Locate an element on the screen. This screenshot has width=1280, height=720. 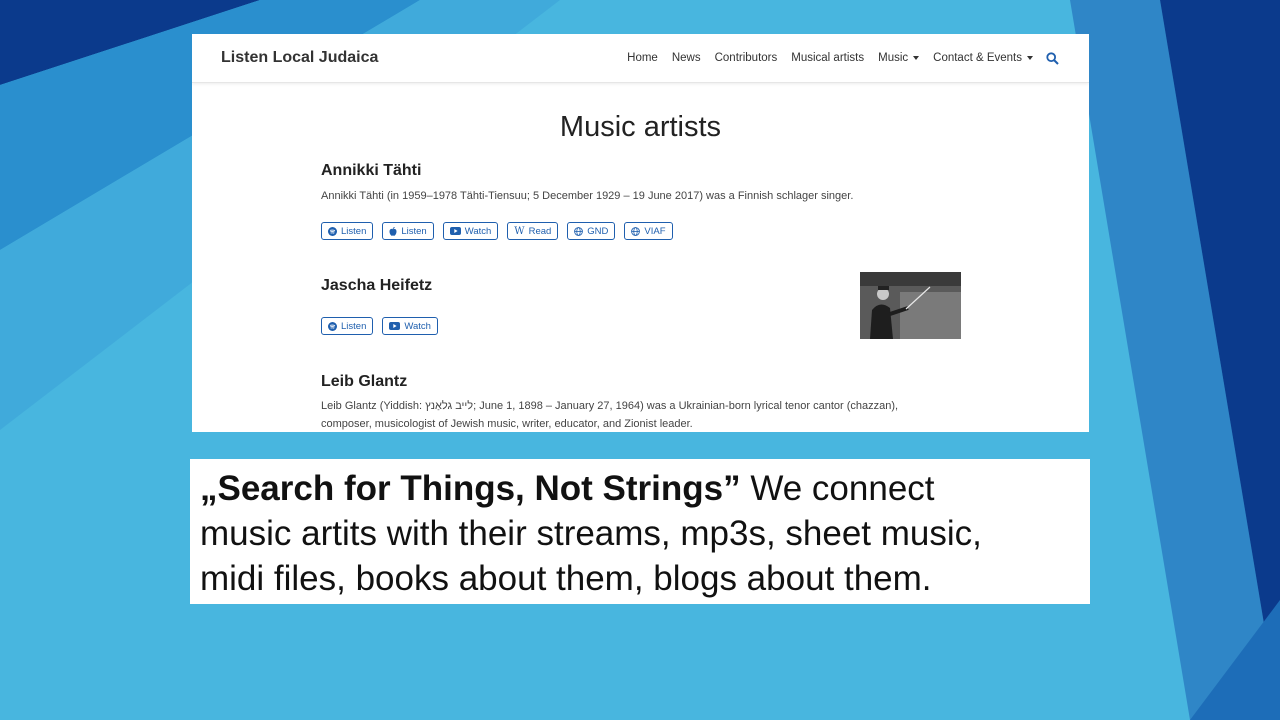
page-title: Music artists is located at coordinates (640, 127).